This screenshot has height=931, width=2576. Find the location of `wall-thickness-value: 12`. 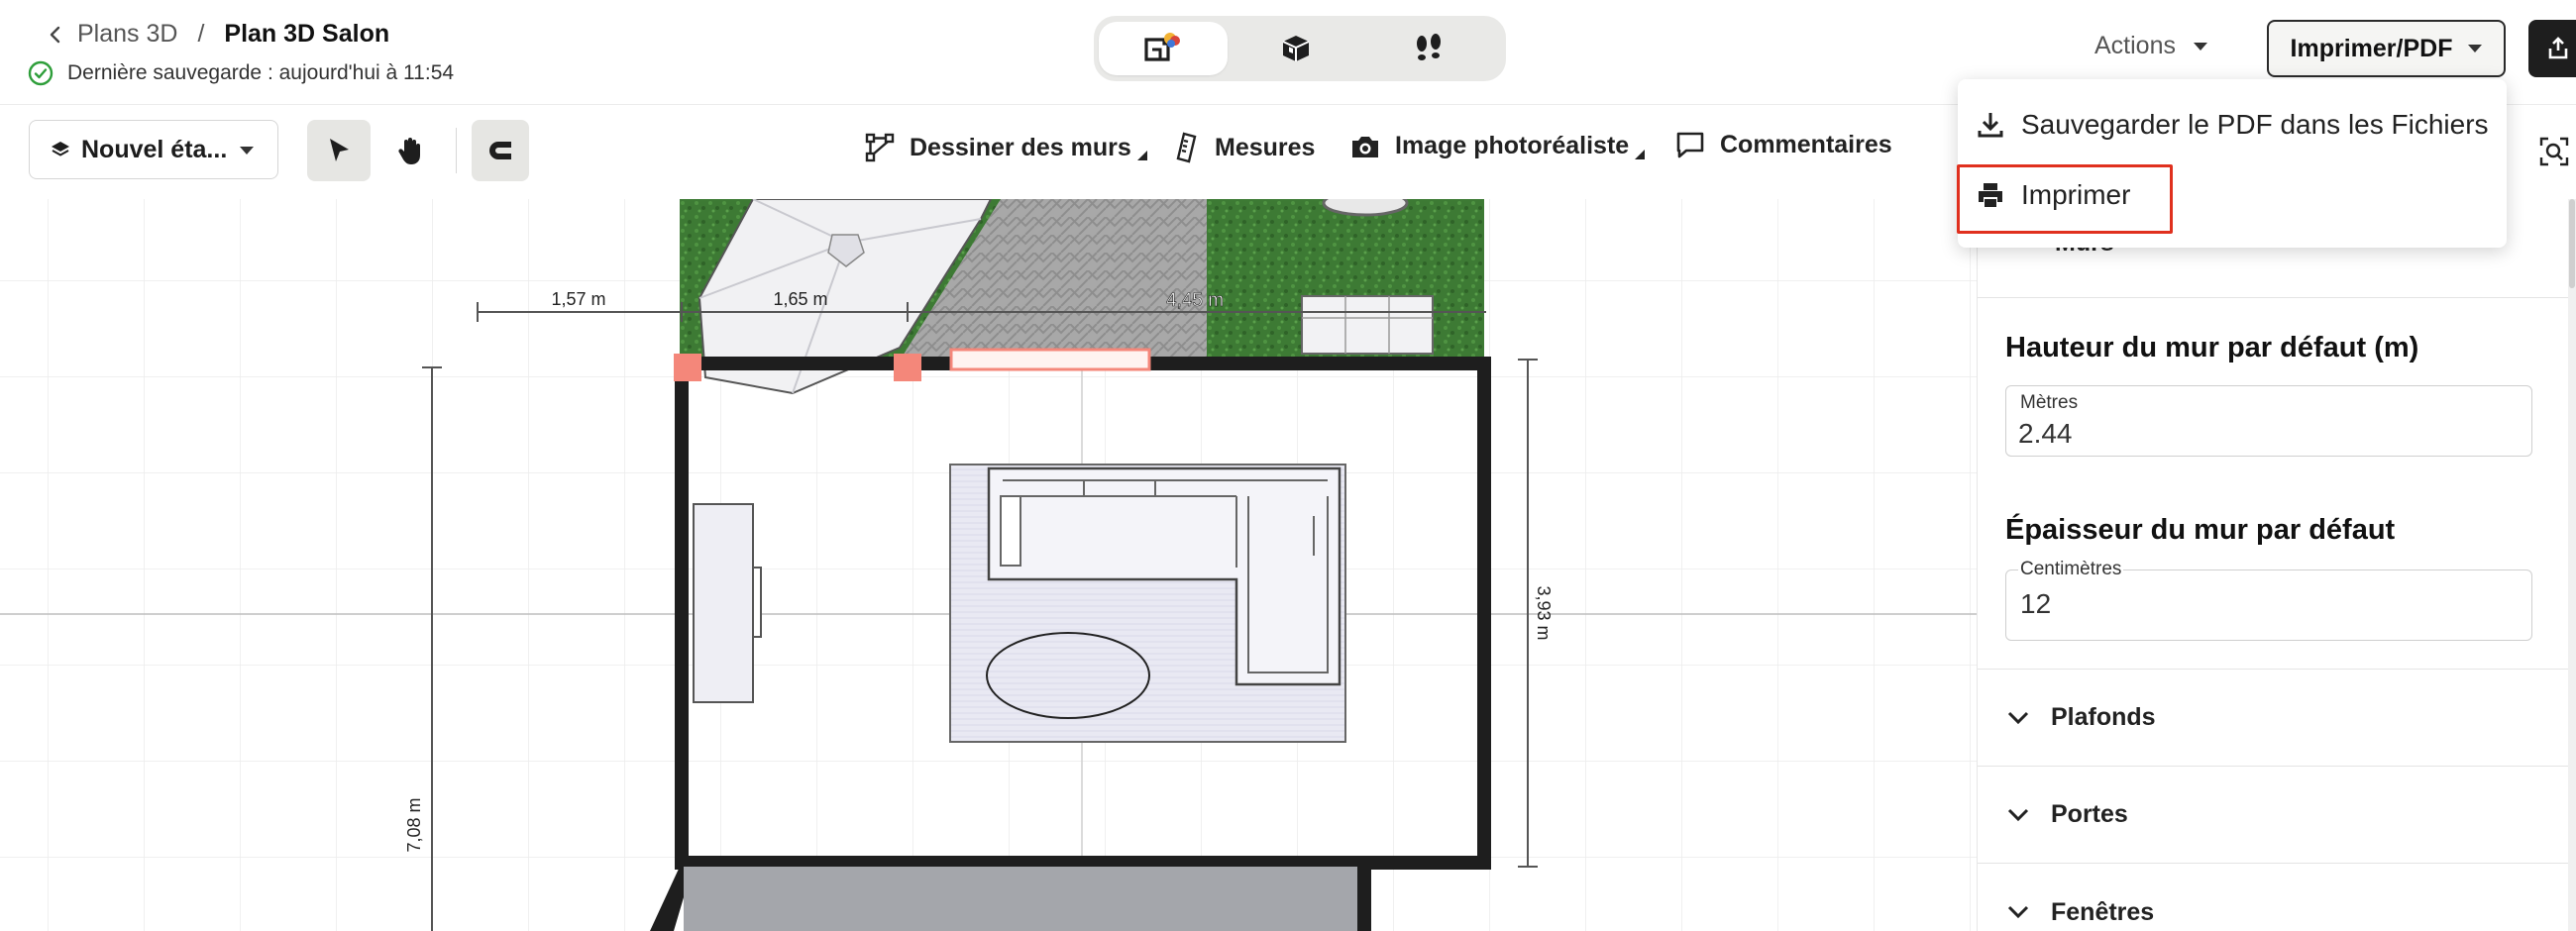

wall-thickness-value: 12 is located at coordinates (2036, 603).